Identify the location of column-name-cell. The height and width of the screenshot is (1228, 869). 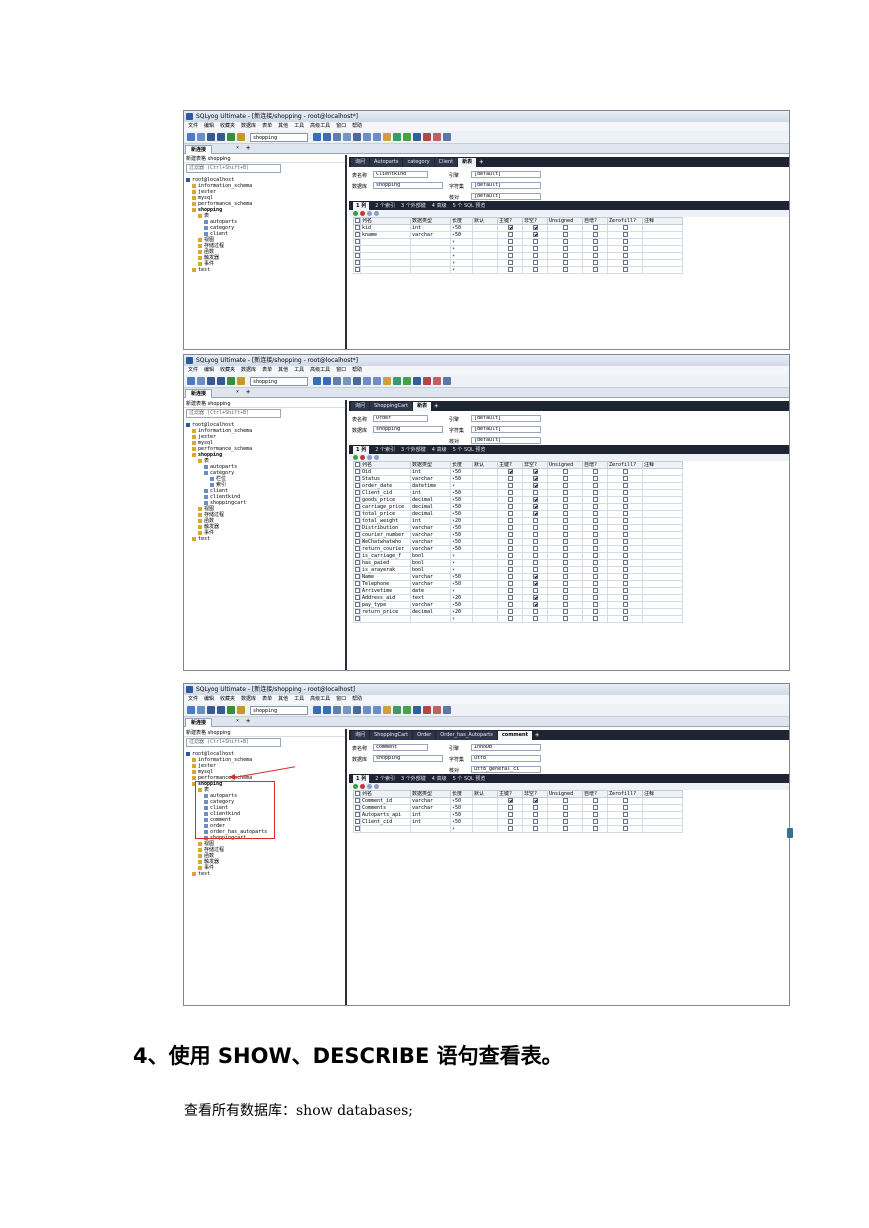
(385, 619).